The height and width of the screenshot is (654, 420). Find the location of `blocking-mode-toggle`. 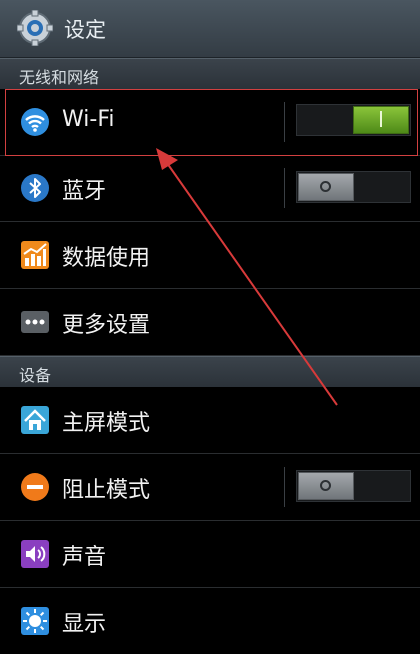

blocking-mode-toggle is located at coordinates (353, 486).